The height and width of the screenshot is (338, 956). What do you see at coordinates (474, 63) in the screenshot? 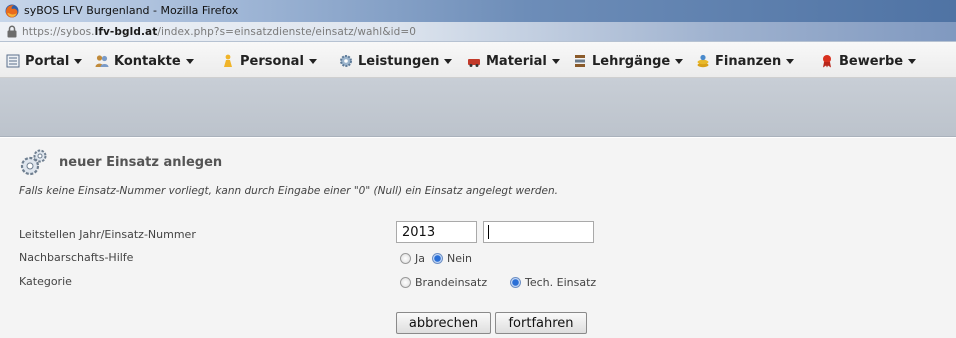
I see `material-icon` at bounding box center [474, 63].